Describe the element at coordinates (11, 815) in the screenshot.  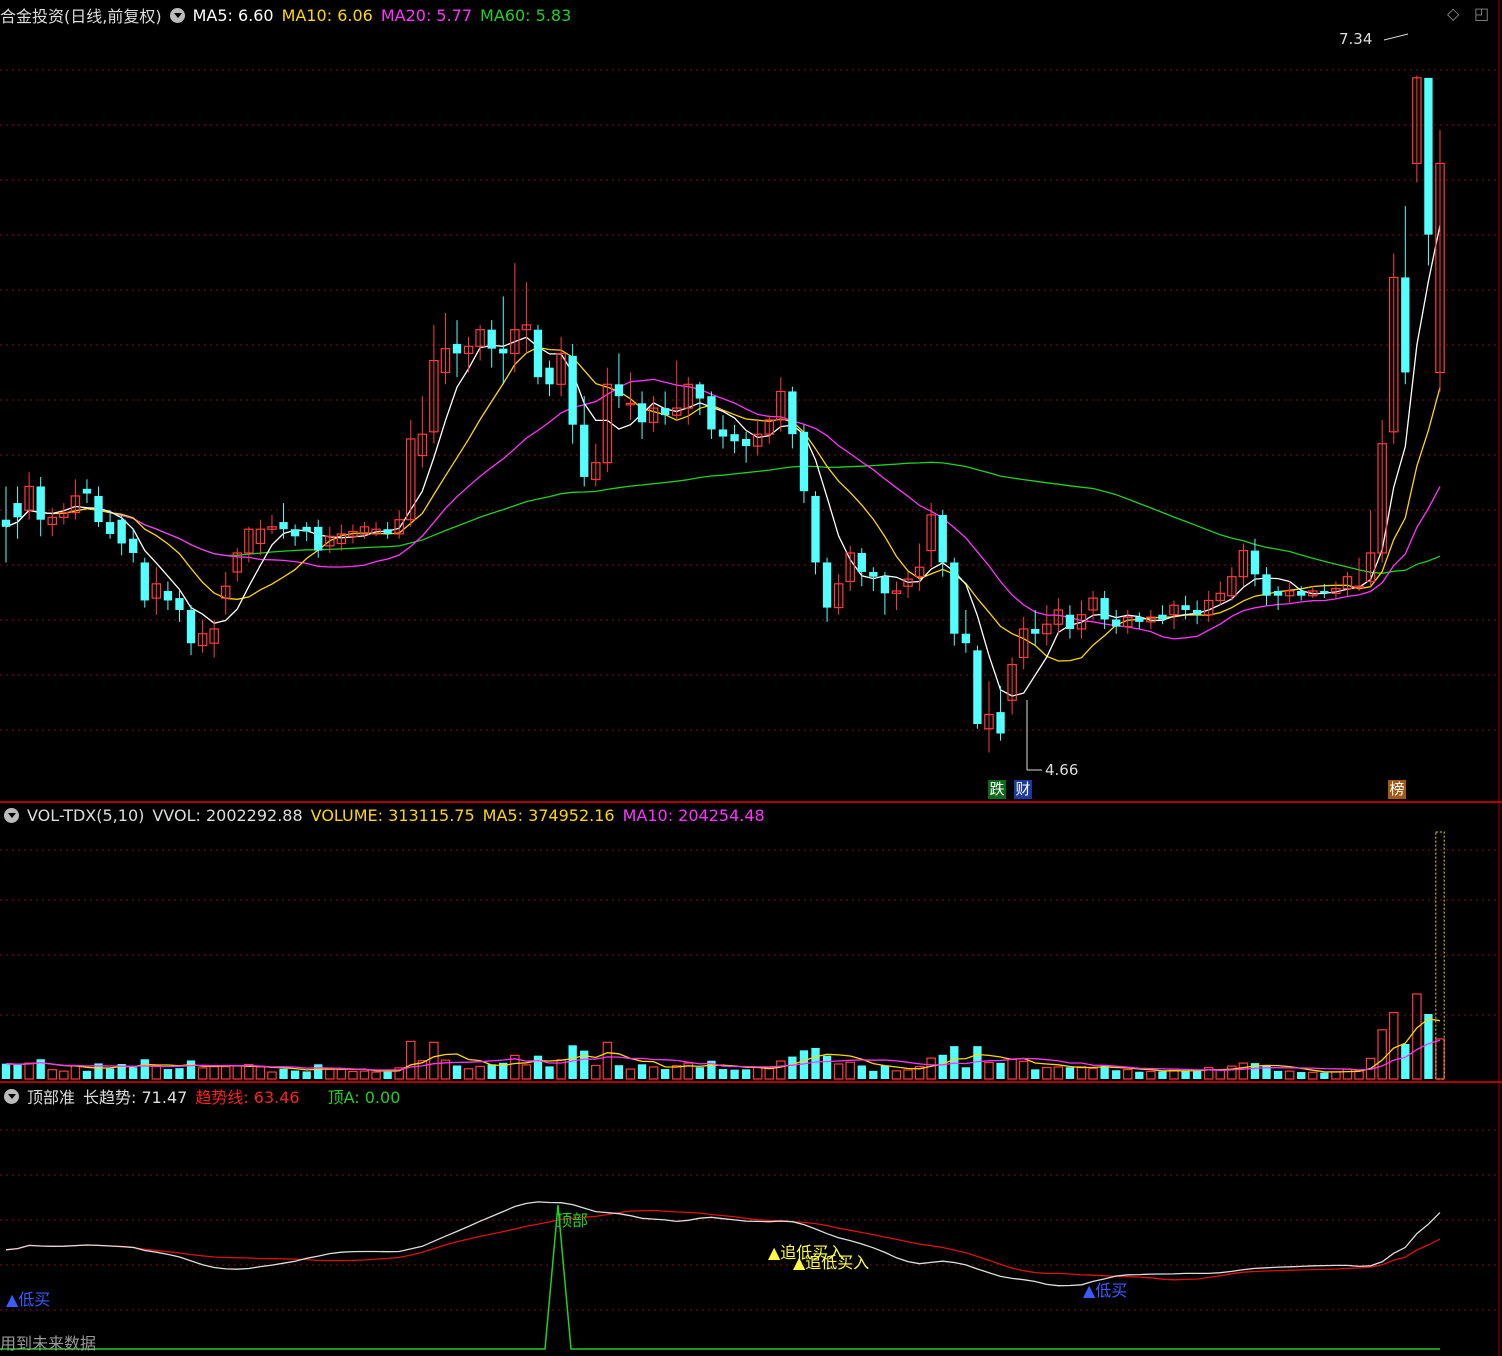
I see `volume-indicator-menu-button` at that location.